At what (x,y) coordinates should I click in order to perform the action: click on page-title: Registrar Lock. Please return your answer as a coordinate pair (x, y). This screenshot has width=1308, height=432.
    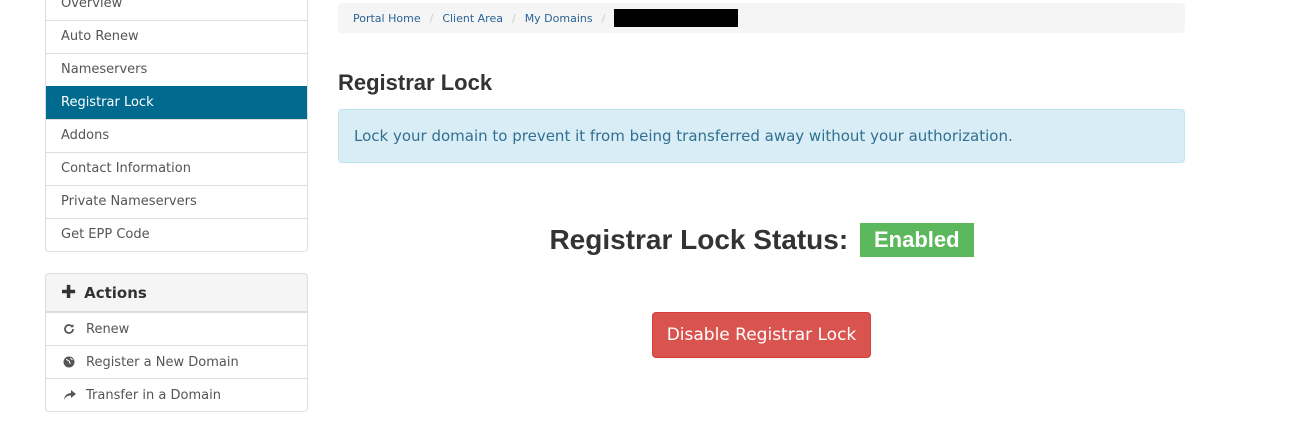
    Looking at the image, I should click on (415, 82).